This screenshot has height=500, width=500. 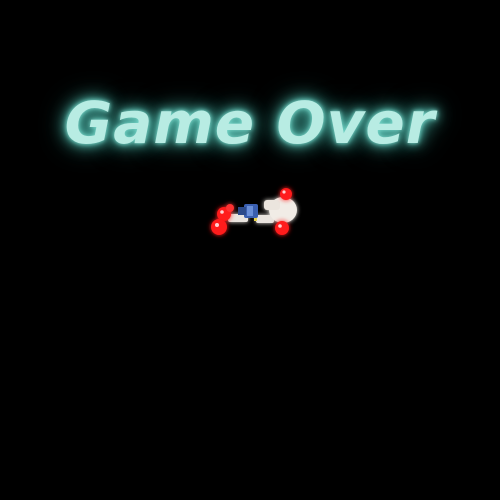 I want to click on game-over-title: Game Over, so click(x=250, y=123).